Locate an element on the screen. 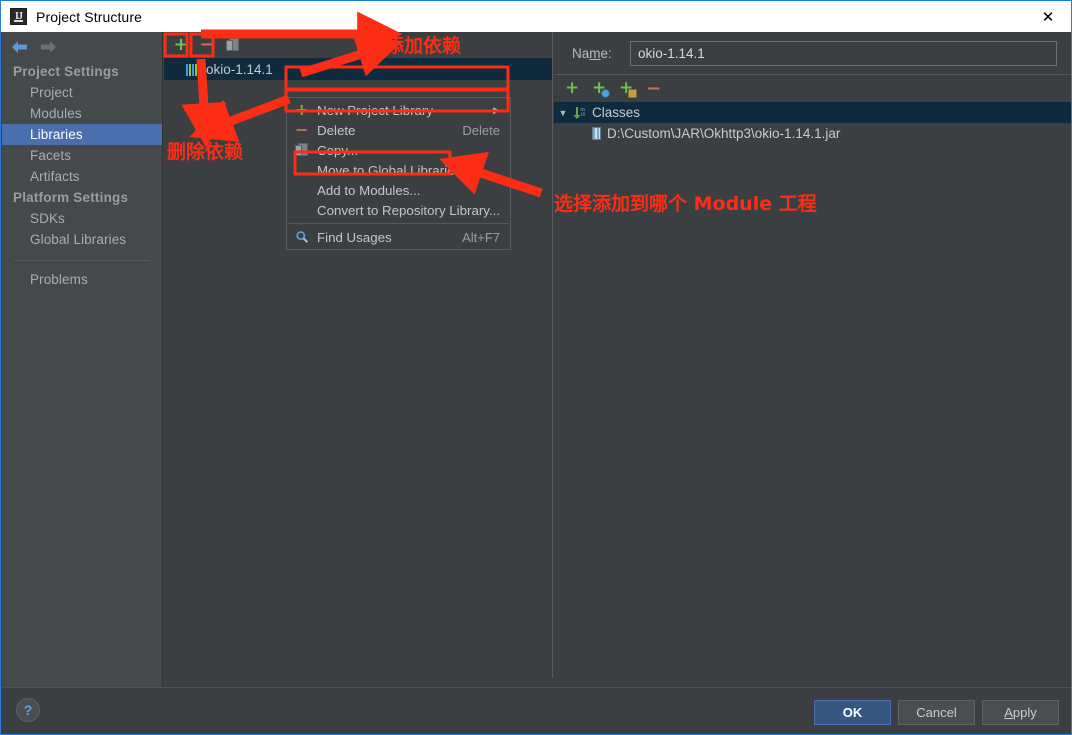 This screenshot has width=1072, height=735. remove-library-button: − is located at coordinates (207, 45).